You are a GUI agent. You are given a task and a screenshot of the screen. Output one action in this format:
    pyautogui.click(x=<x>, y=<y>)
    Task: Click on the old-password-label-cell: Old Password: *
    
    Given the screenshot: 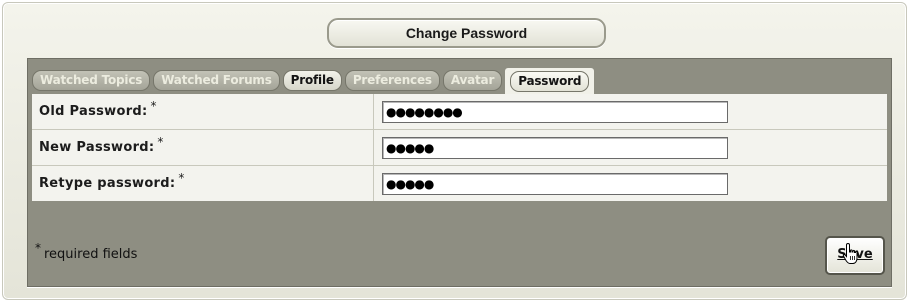 What is the action you would take?
    pyautogui.click(x=203, y=111)
    